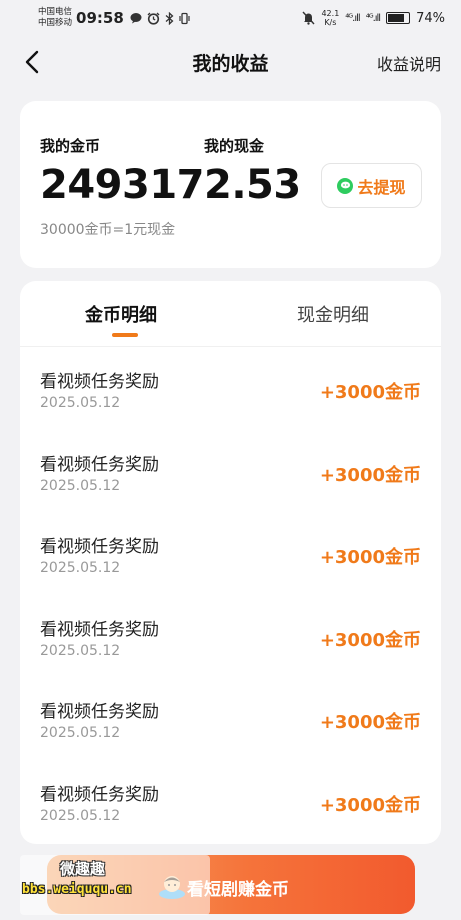 This screenshot has width=461, height=920. I want to click on vibrate-icon, so click(184, 18).